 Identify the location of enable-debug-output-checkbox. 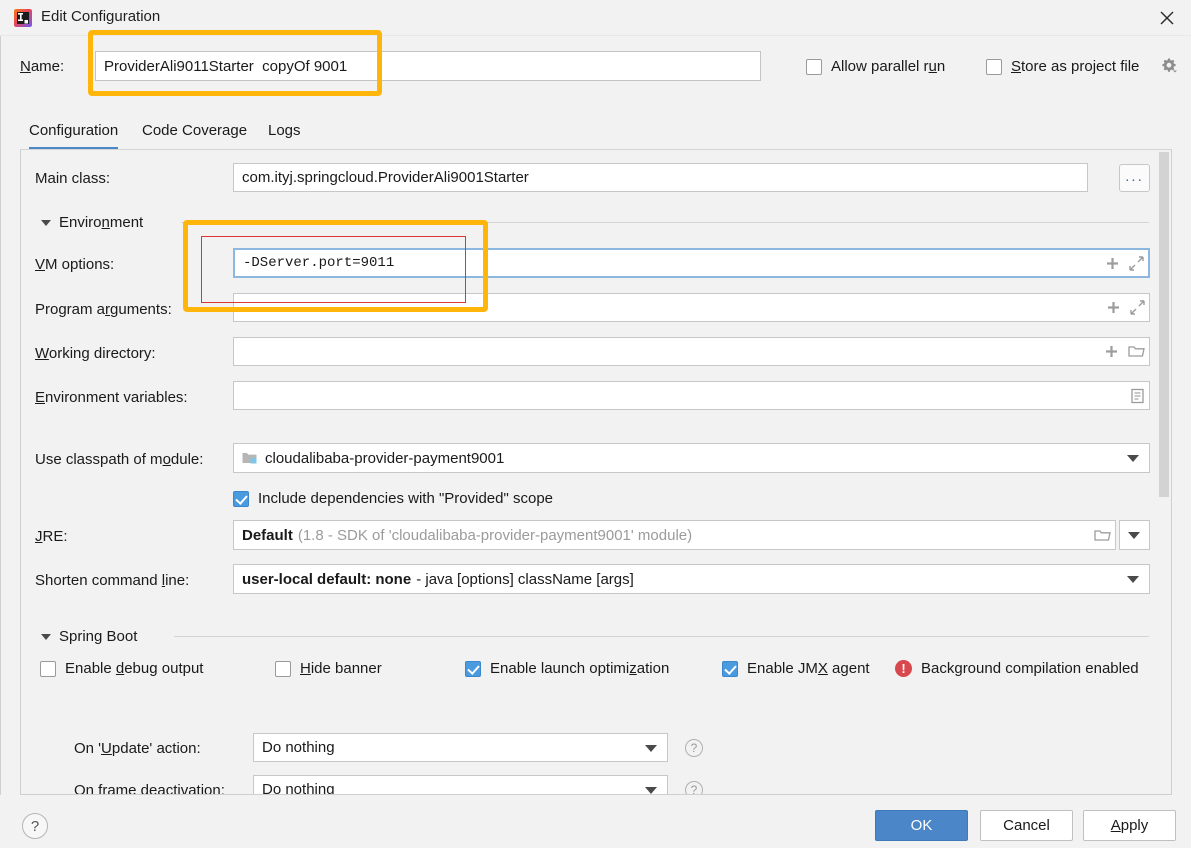
(48, 668).